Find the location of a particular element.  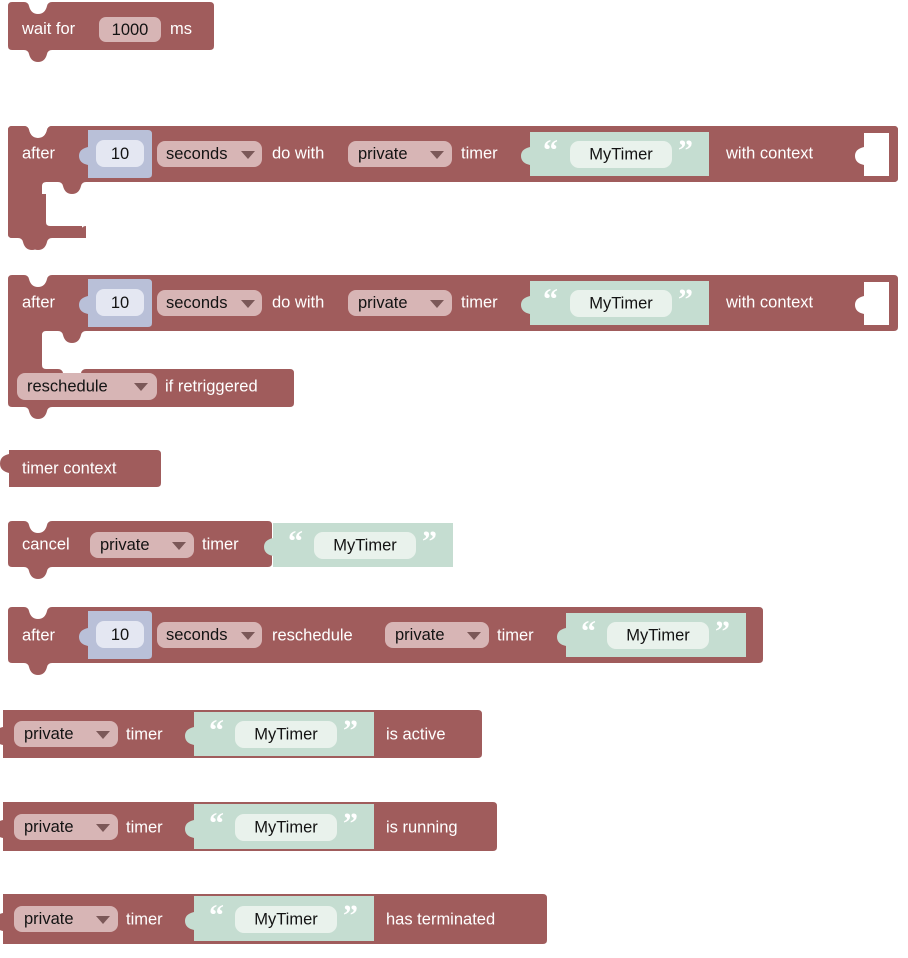

ms-unit-label: ms is located at coordinates (181, 29).